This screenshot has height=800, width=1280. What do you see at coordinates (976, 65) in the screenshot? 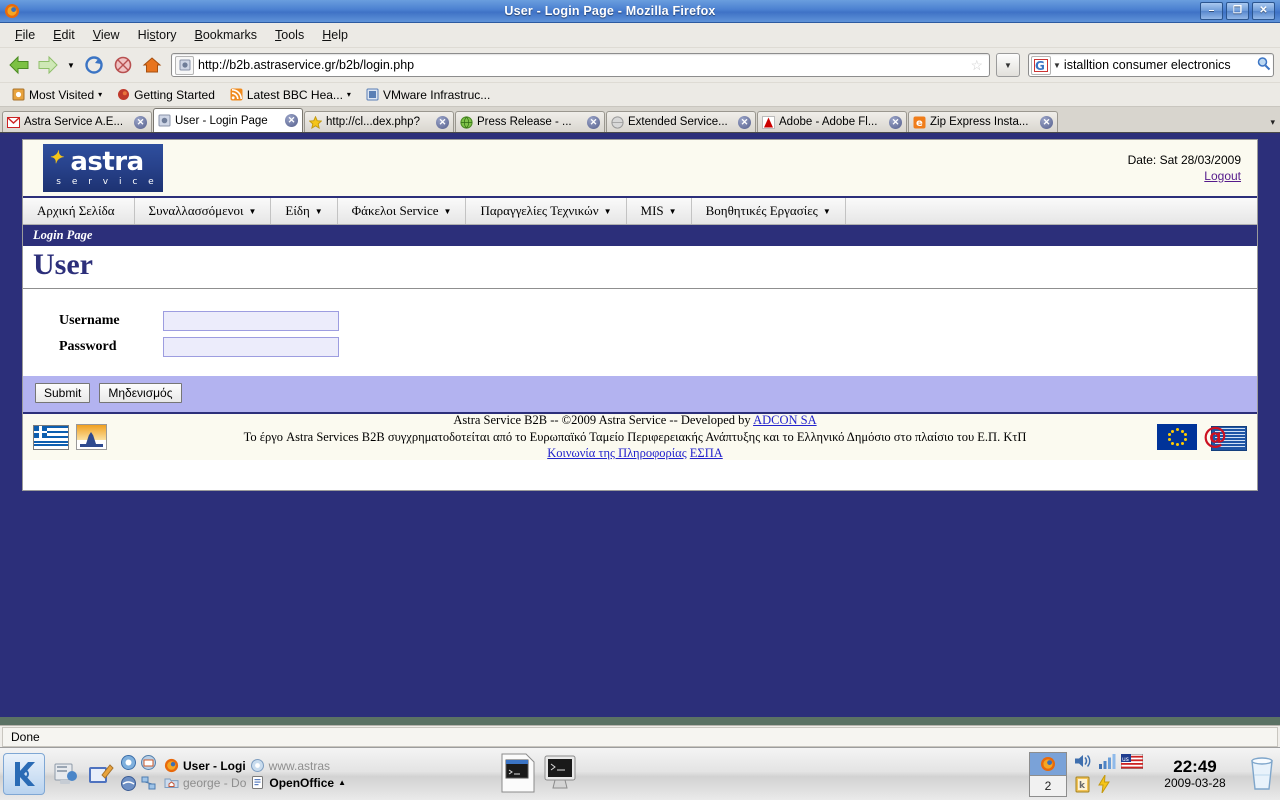
I see `bookmark-star-icon: ☆` at bounding box center [976, 65].